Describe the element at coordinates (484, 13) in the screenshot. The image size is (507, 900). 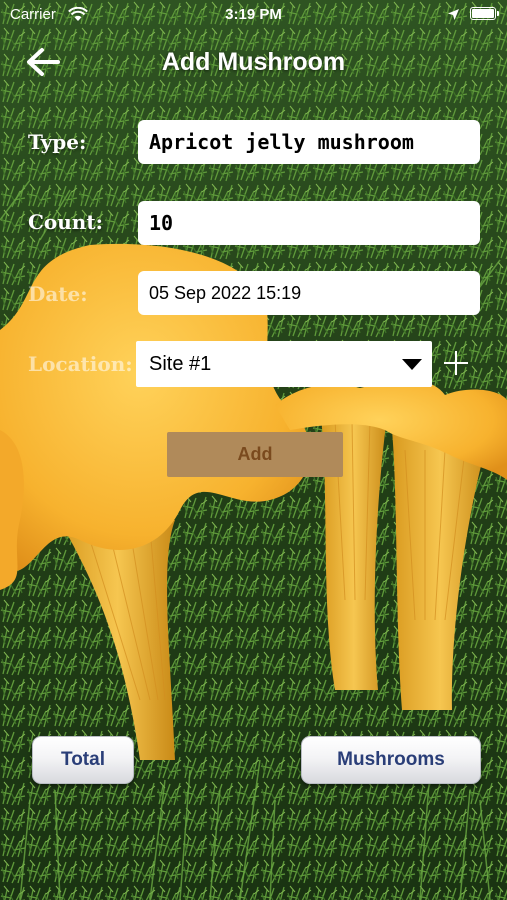
I see `battery-icon` at that location.